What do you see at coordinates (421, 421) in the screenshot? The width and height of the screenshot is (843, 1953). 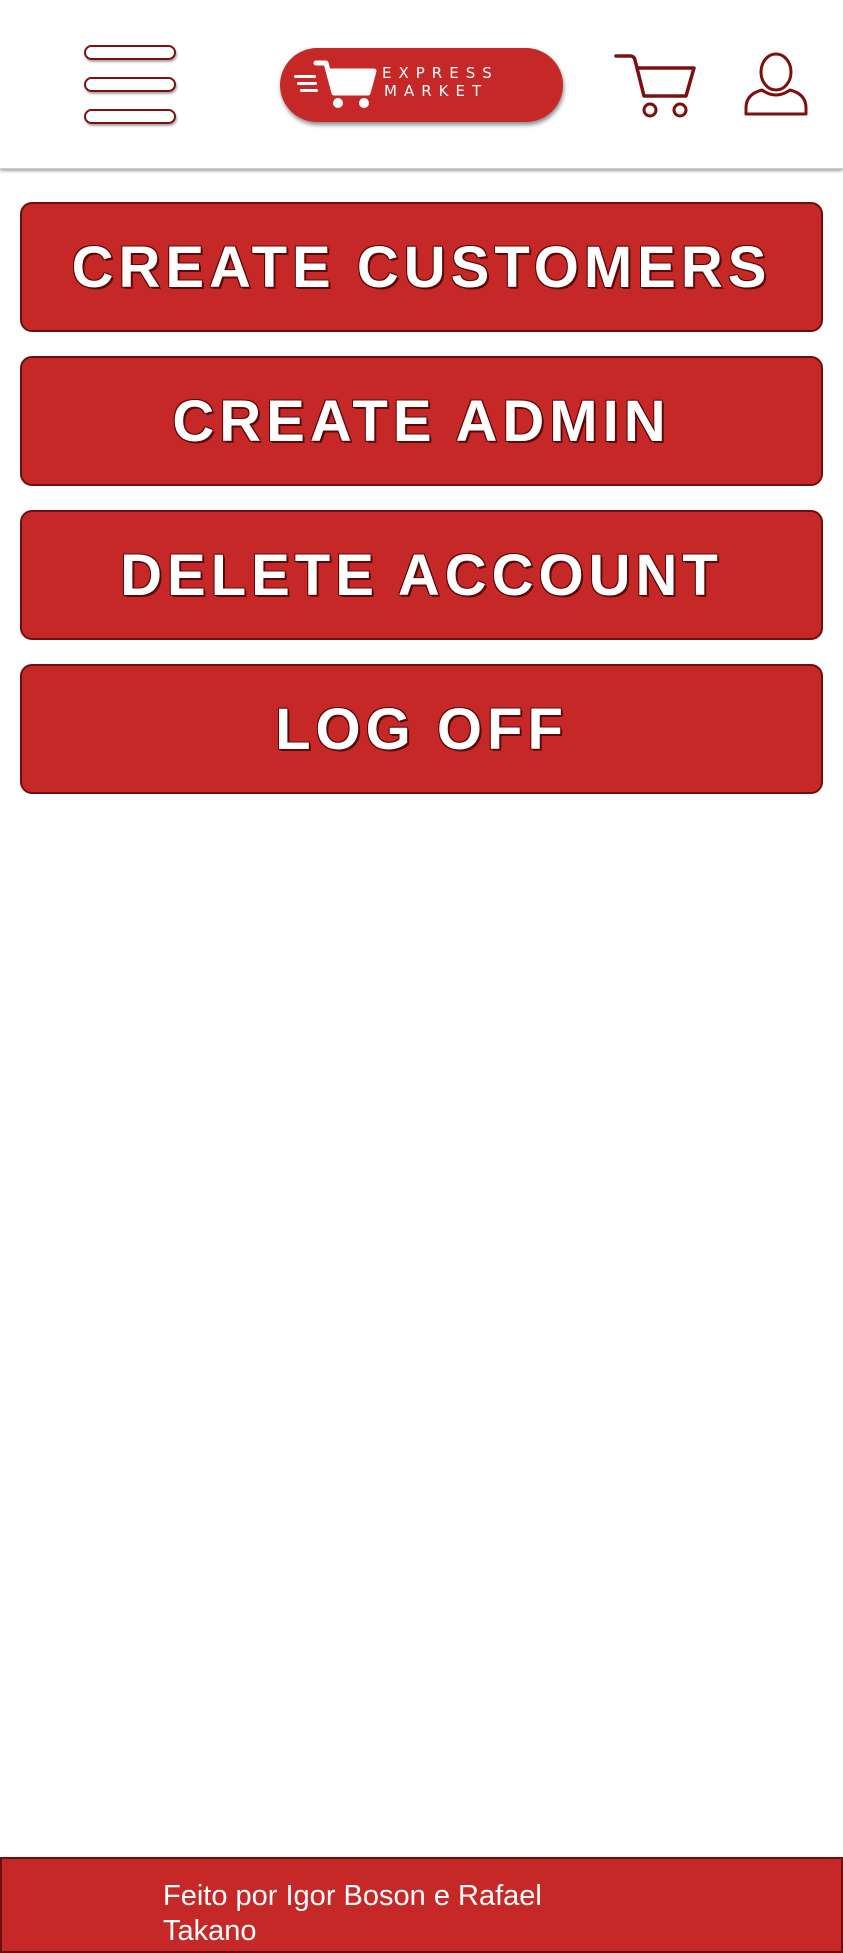 I see `create-admin-button: CREATE ADMIN` at bounding box center [421, 421].